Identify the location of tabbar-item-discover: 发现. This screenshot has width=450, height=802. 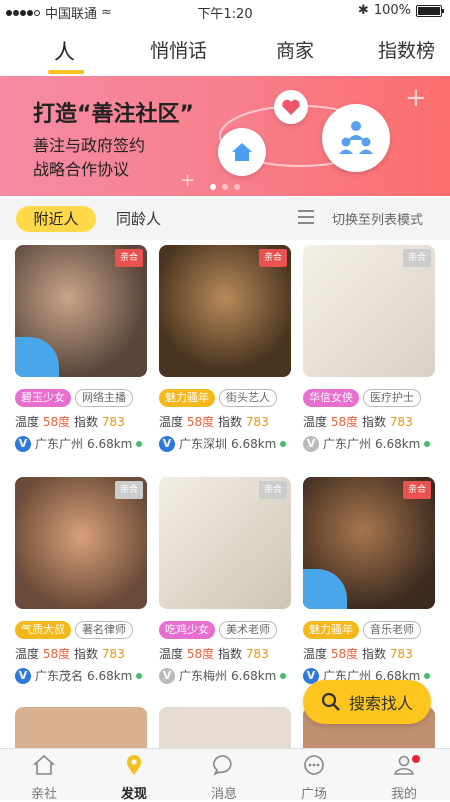
(134, 777).